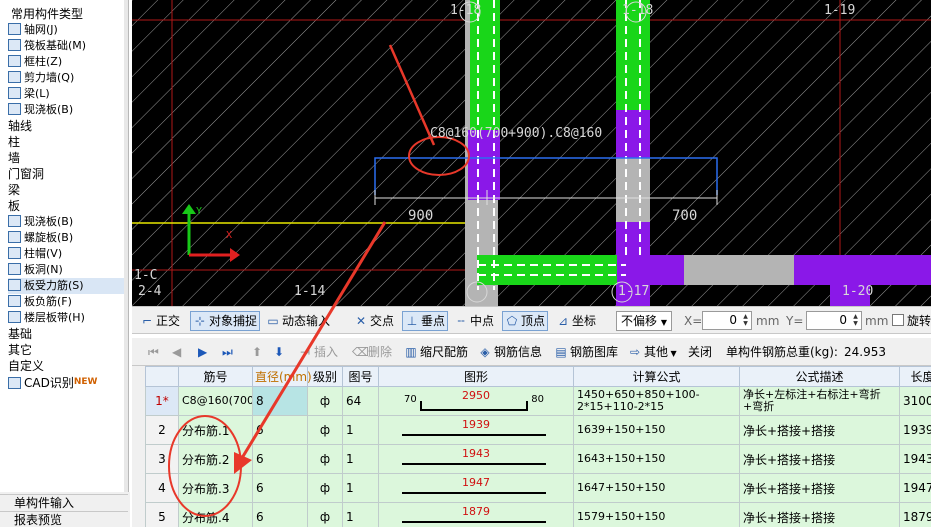 This screenshot has height=529, width=931. I want to click on row-number: 5, so click(162, 515).